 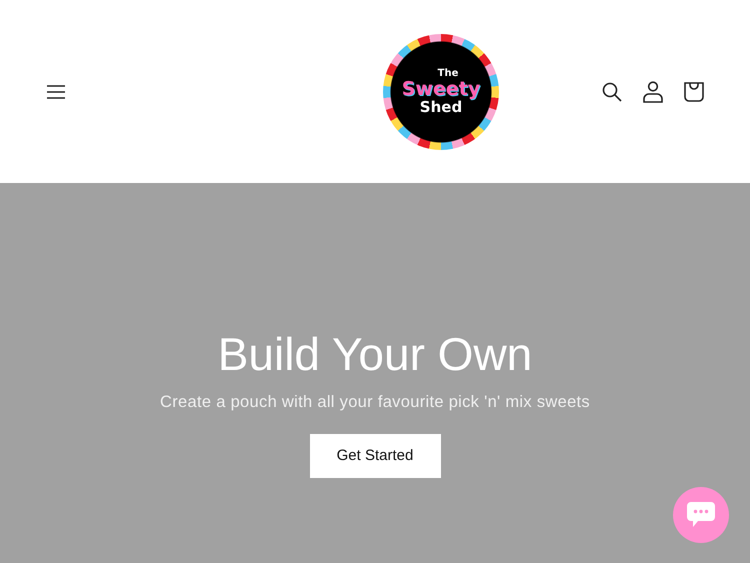 What do you see at coordinates (653, 91) in the screenshot?
I see `account-icon` at bounding box center [653, 91].